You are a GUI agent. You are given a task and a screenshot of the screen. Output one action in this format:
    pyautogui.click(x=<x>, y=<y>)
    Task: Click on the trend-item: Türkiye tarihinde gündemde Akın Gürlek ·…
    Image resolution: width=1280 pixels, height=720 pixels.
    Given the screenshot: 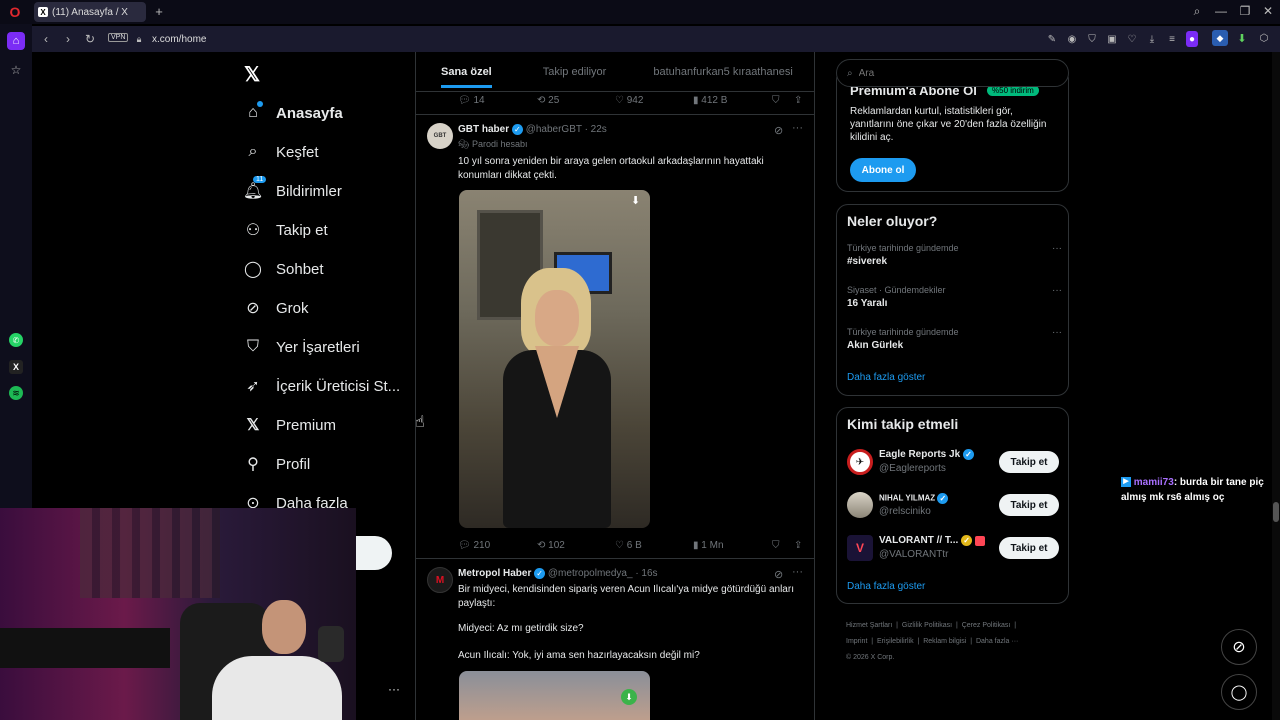 What is the action you would take?
    pyautogui.click(x=954, y=339)
    